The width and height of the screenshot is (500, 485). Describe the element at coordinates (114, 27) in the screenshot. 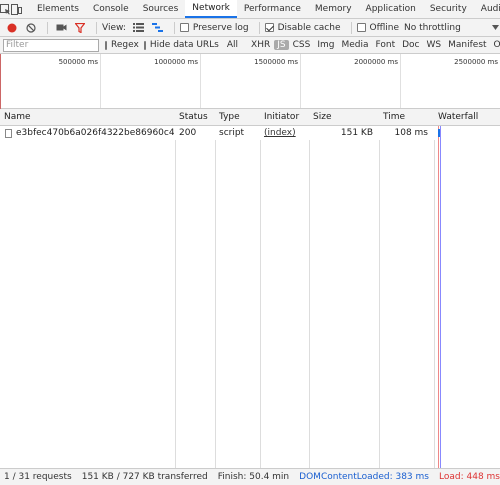

I see `view-label: View:` at that location.